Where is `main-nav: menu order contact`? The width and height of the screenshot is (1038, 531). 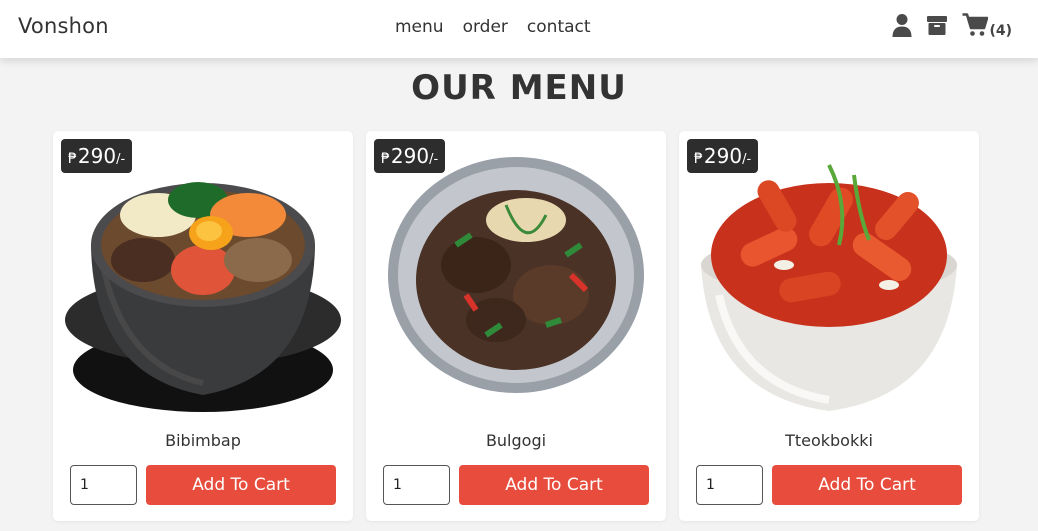
main-nav: menu order contact is located at coordinates (493, 27).